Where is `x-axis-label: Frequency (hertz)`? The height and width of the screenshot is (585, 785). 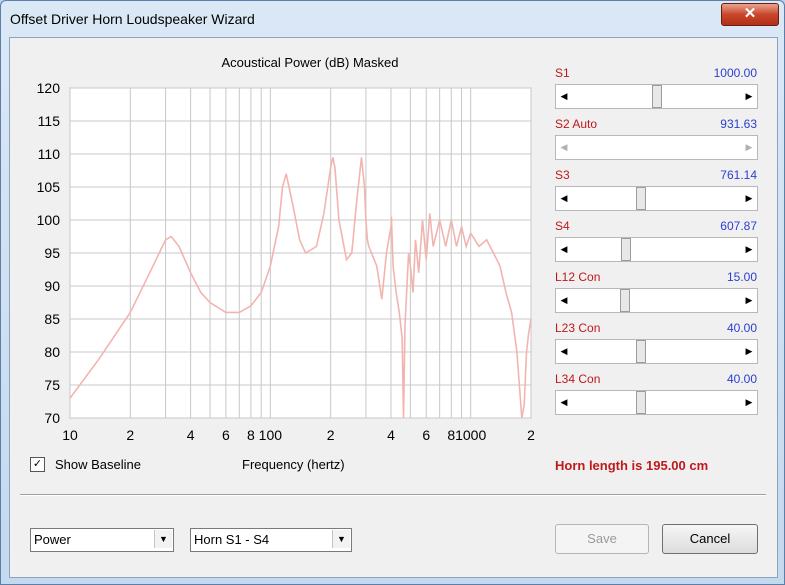 x-axis-label: Frequency (hertz) is located at coordinates (293, 464).